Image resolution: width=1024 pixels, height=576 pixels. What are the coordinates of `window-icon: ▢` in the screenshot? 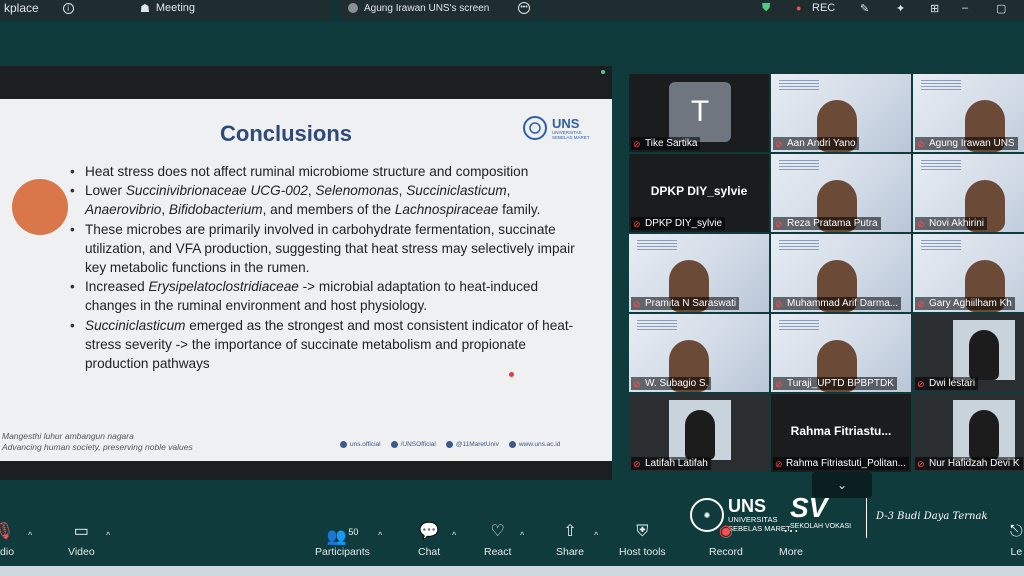 It's located at (1001, 8).